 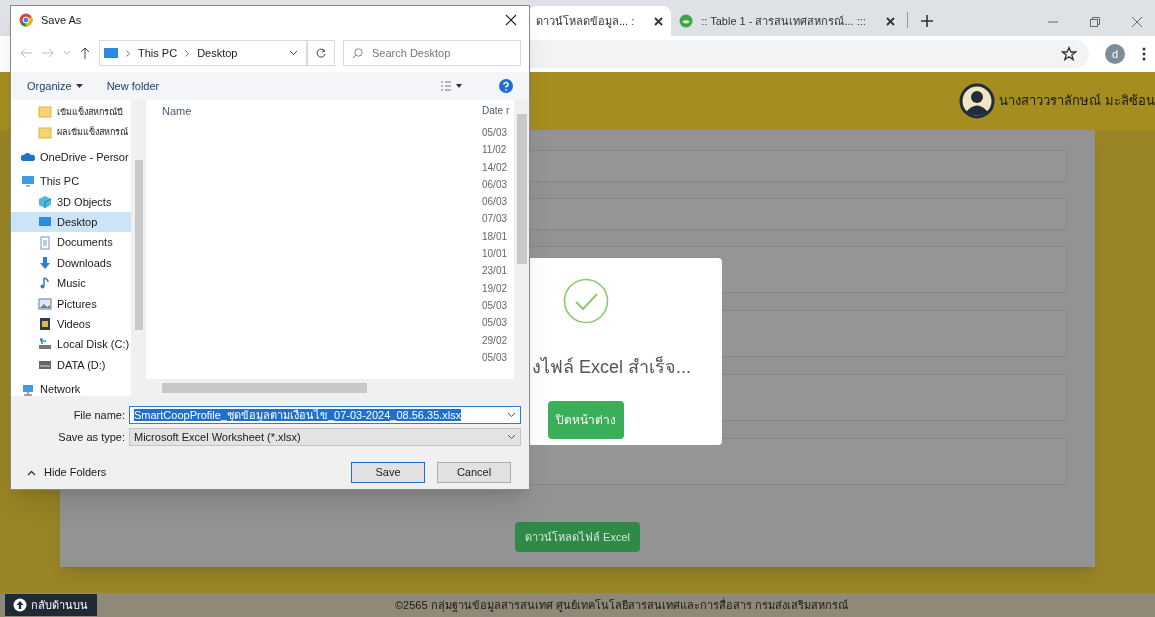 I want to click on nav-item: Desktop, so click(x=71, y=222).